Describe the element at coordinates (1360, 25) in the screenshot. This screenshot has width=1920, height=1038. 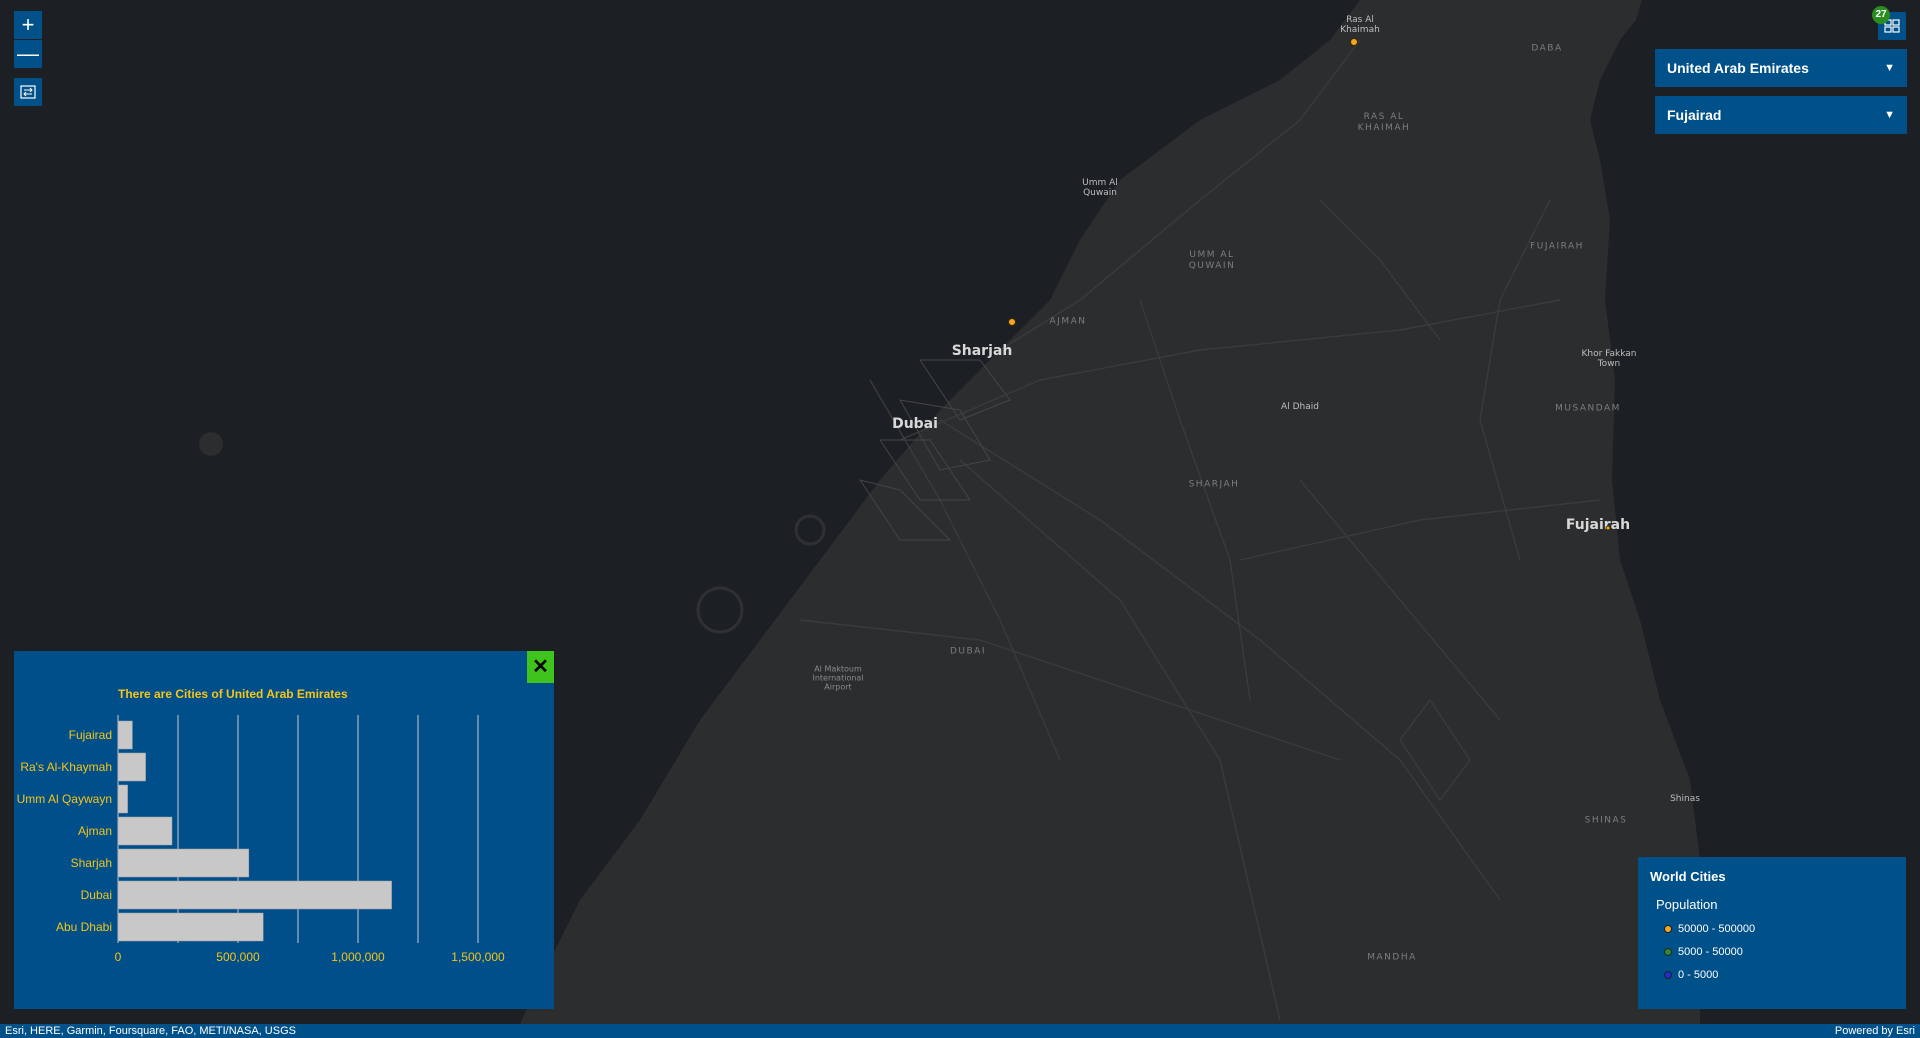
I see `map-label-place: Ras Al Khaimah` at that location.